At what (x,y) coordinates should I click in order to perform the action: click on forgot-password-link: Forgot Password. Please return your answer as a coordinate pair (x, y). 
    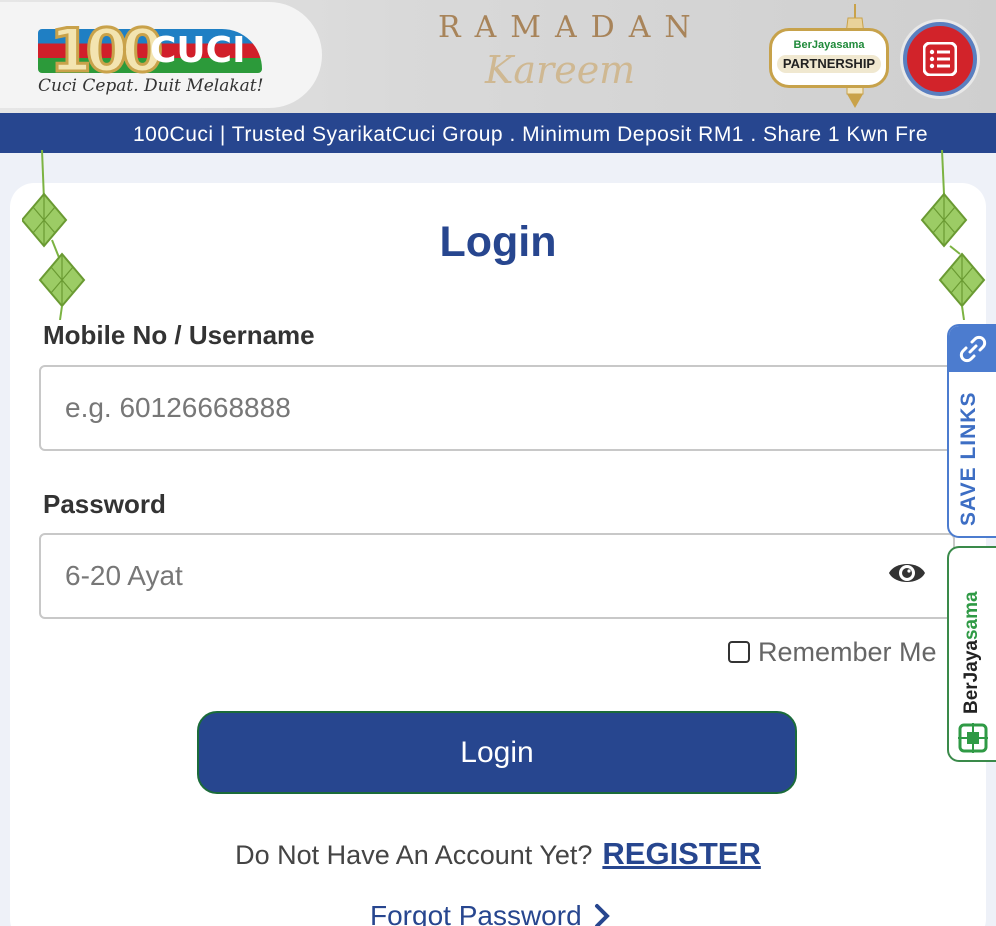
    Looking at the image, I should click on (490, 913).